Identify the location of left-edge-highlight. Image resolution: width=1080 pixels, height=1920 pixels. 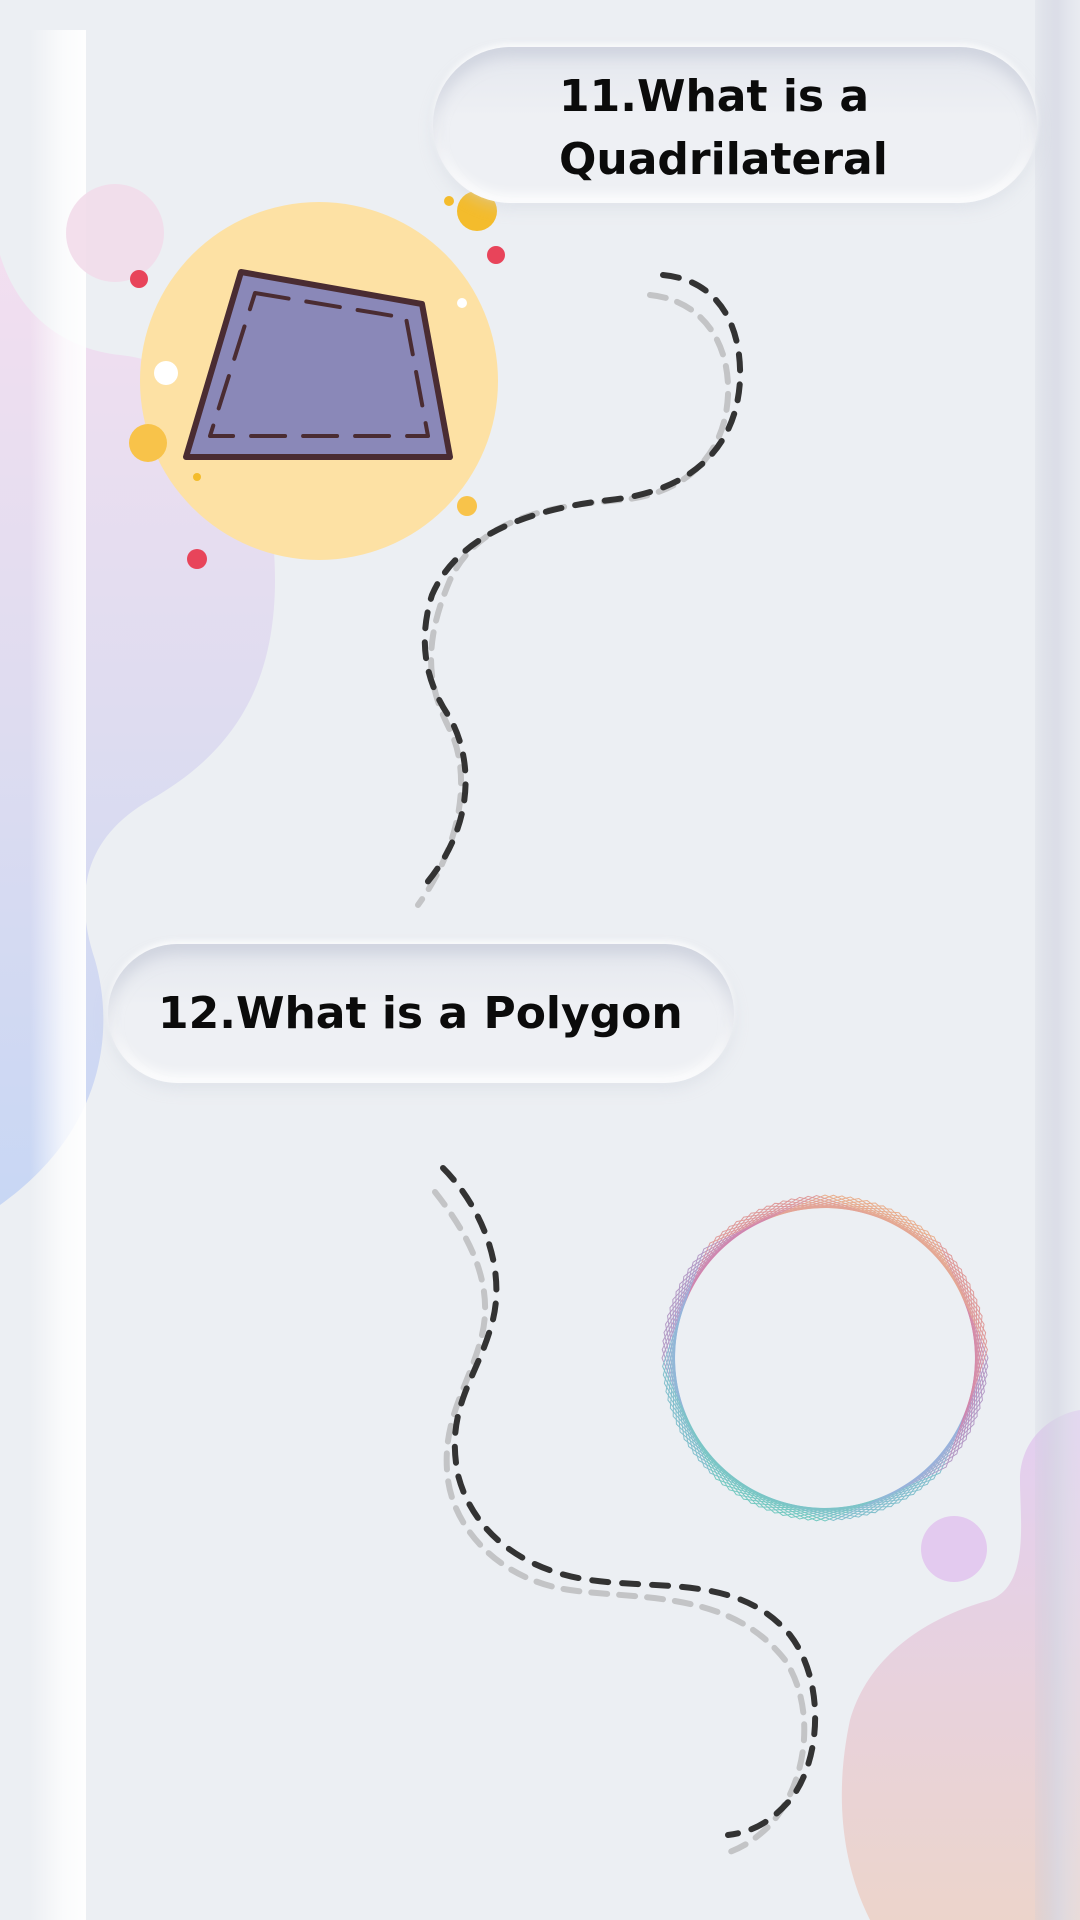
(58, 975).